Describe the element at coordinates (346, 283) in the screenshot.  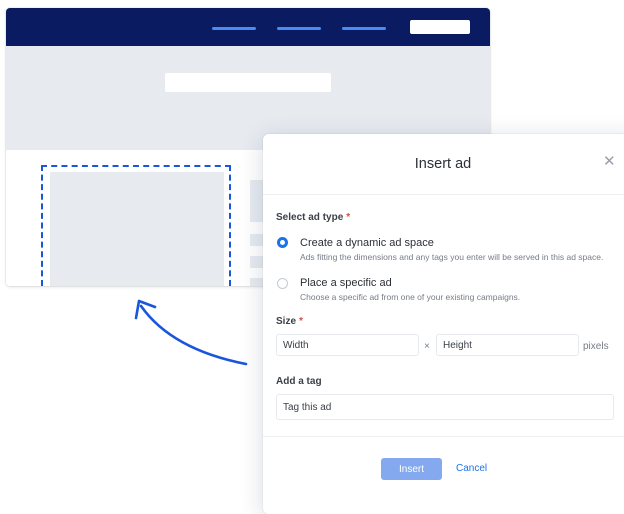
I see `specific-ad-option-title: Place a specific ad` at that location.